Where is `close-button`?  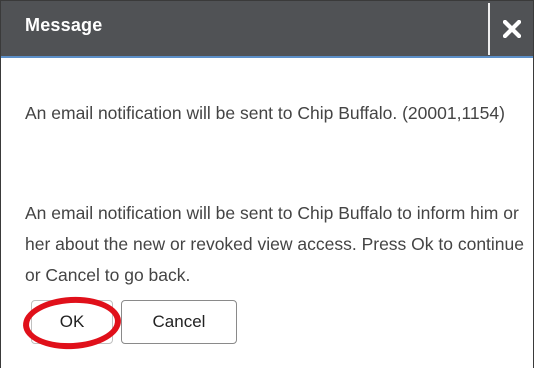 close-button is located at coordinates (511, 28).